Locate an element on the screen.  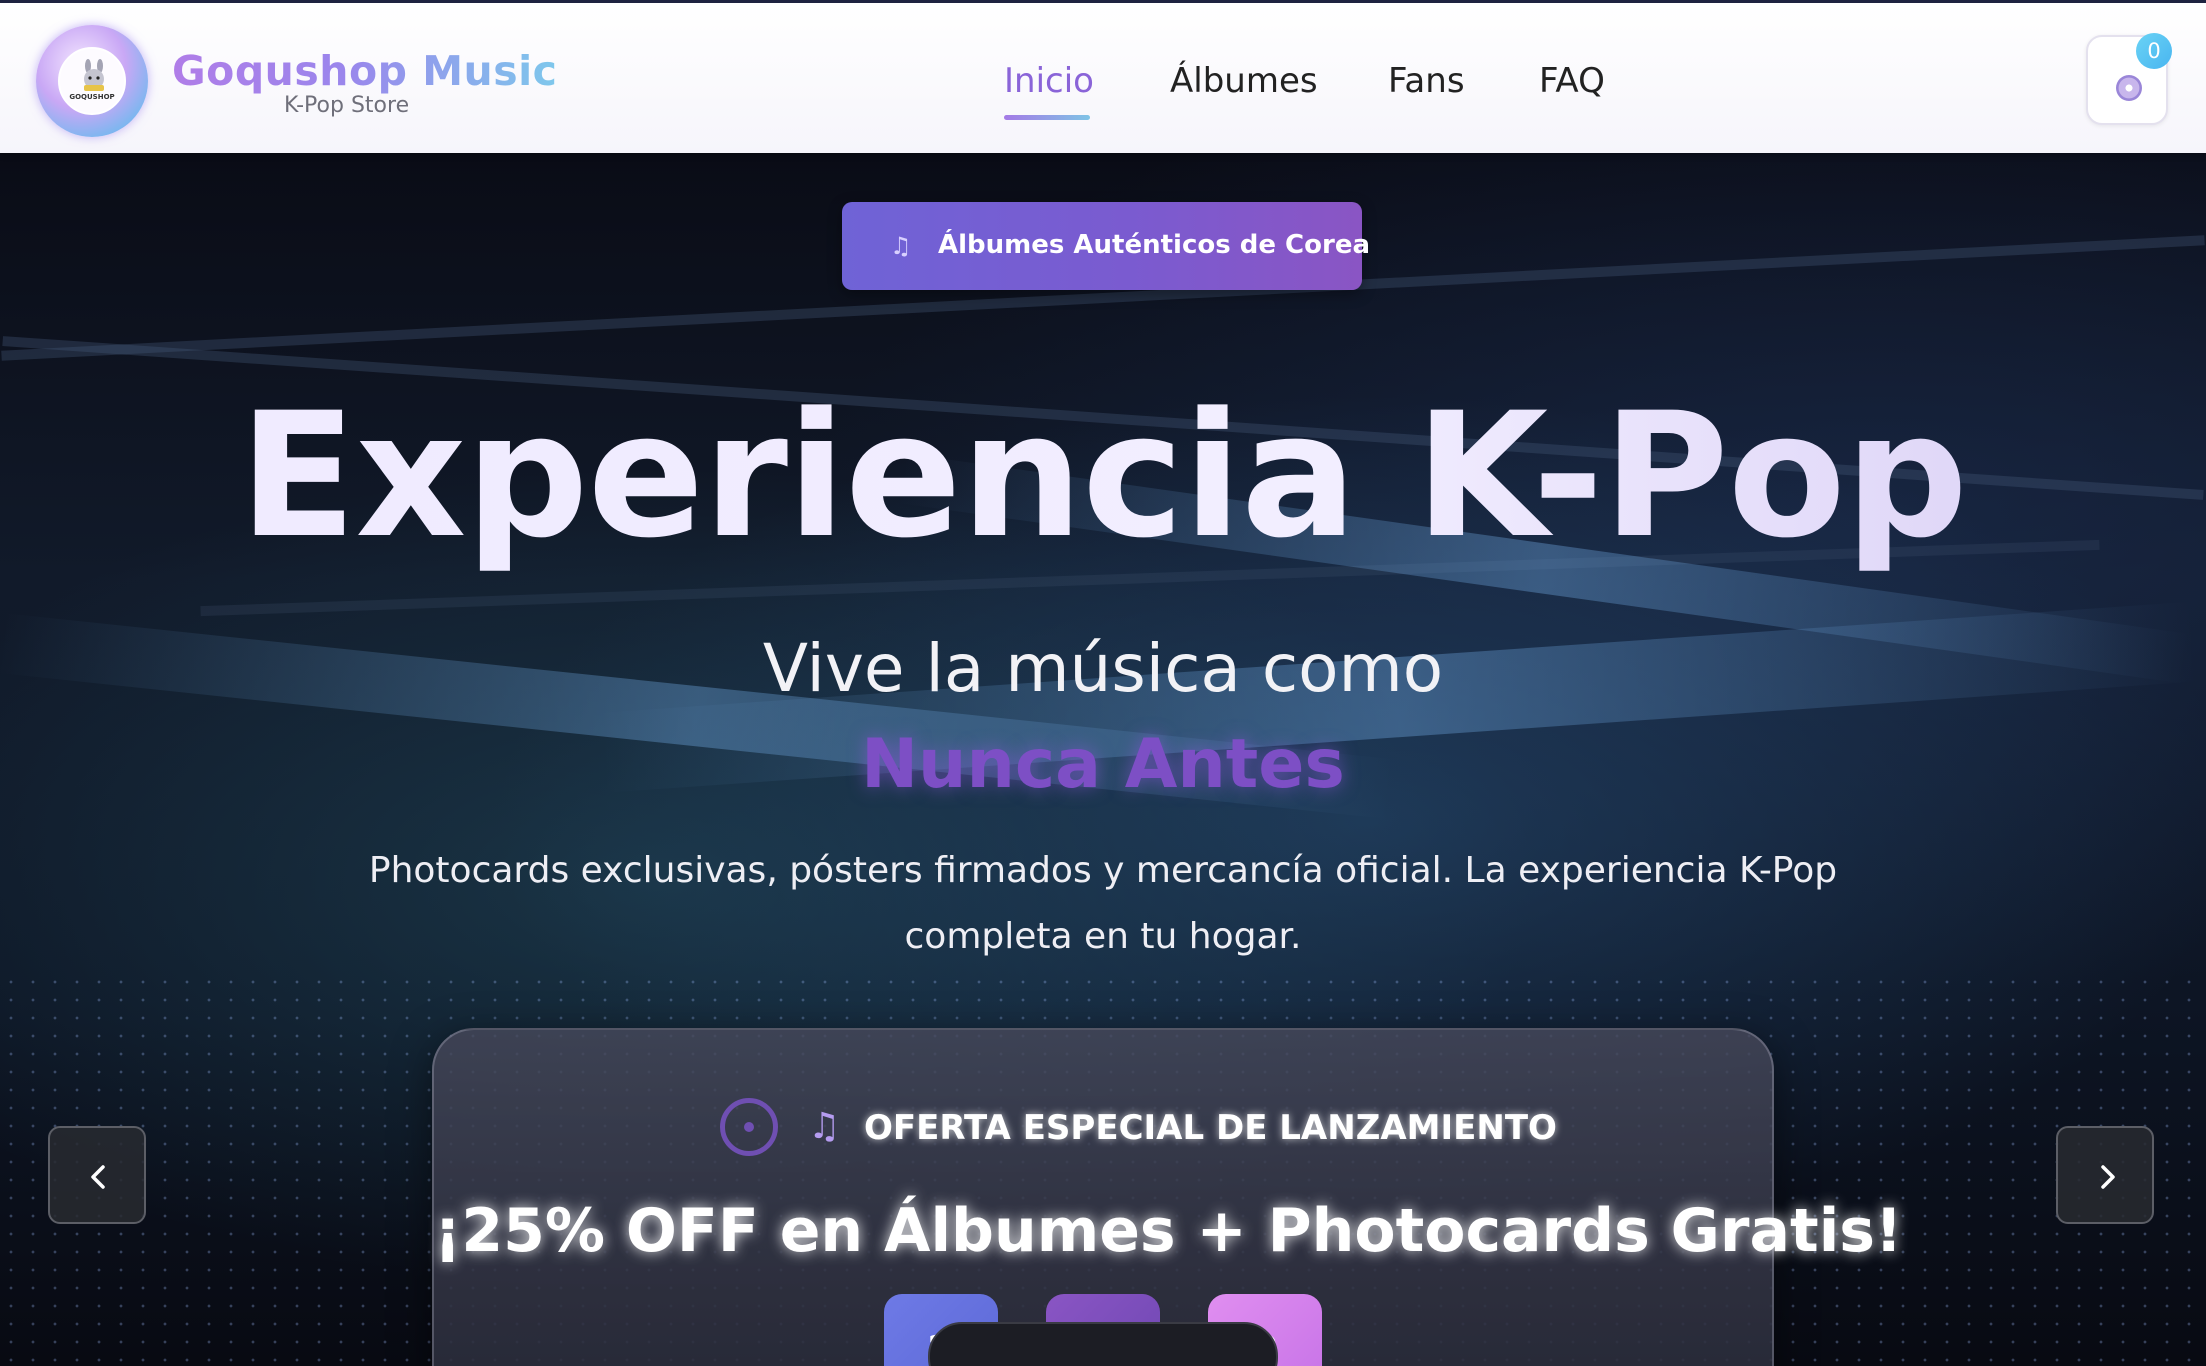
logo: GOQUSHOP is located at coordinates (92, 81).